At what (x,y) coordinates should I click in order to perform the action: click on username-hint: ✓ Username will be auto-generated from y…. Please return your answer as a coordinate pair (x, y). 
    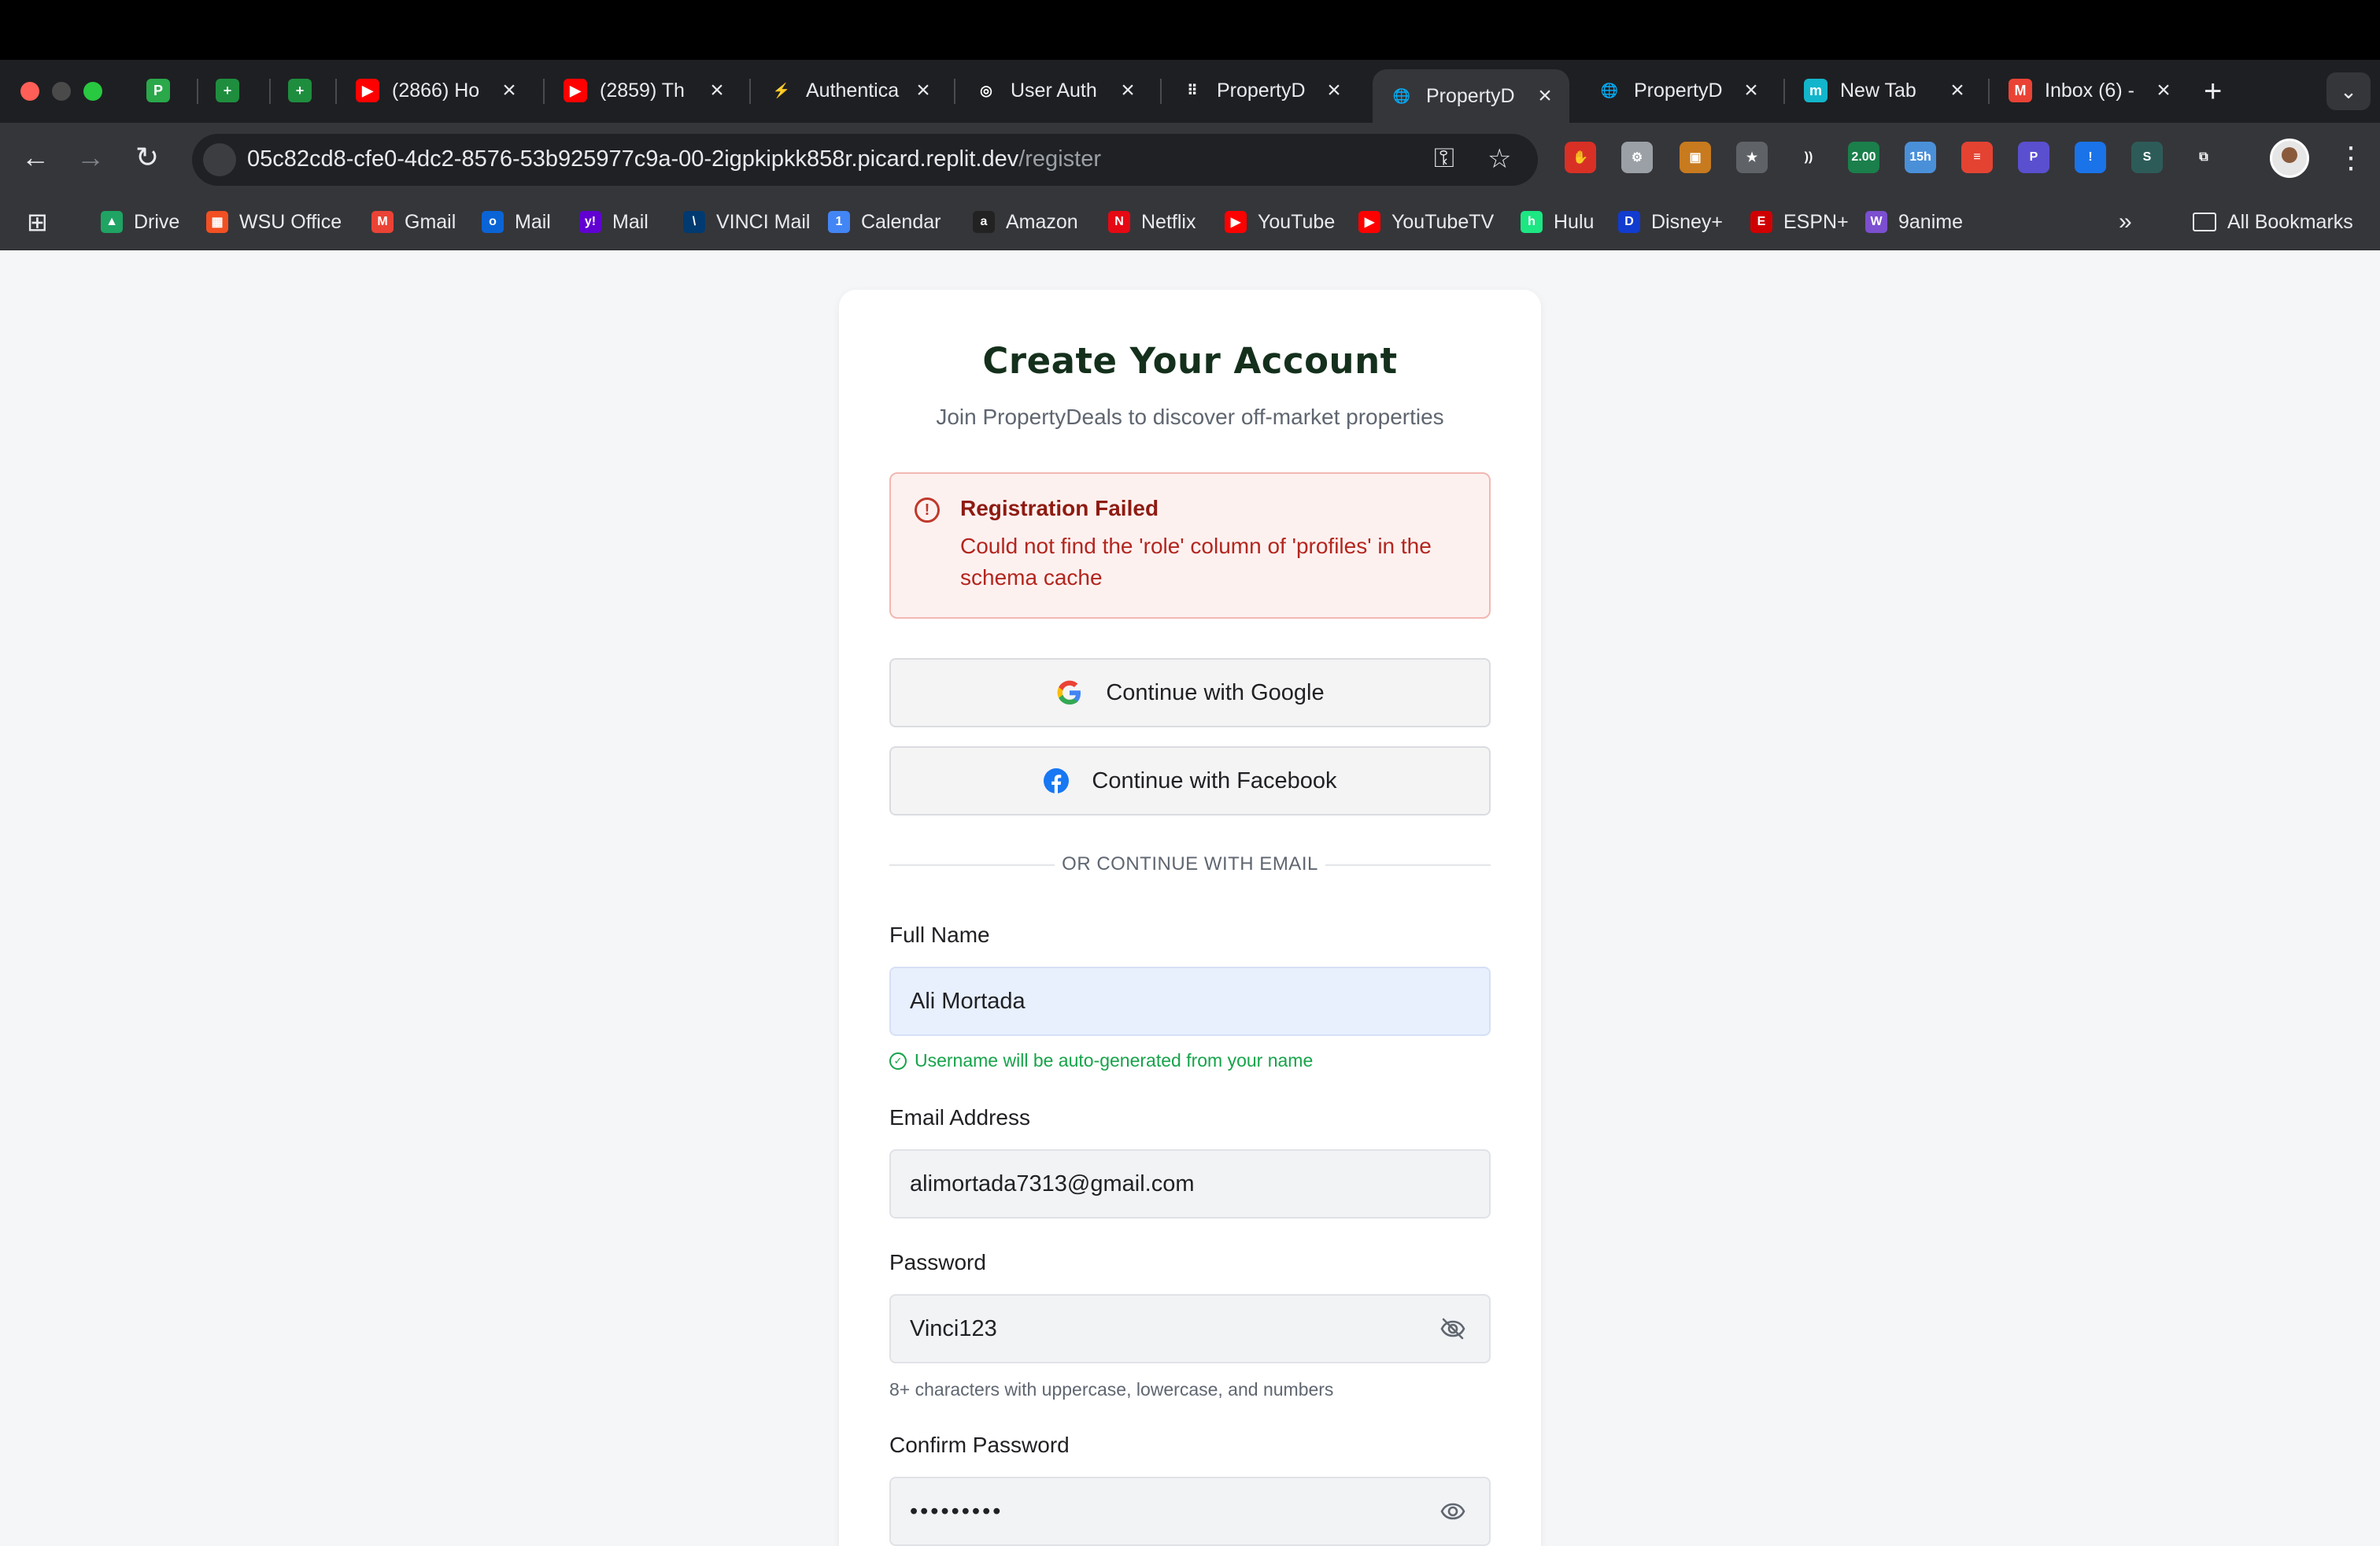
    Looking at the image, I should click on (1101, 1060).